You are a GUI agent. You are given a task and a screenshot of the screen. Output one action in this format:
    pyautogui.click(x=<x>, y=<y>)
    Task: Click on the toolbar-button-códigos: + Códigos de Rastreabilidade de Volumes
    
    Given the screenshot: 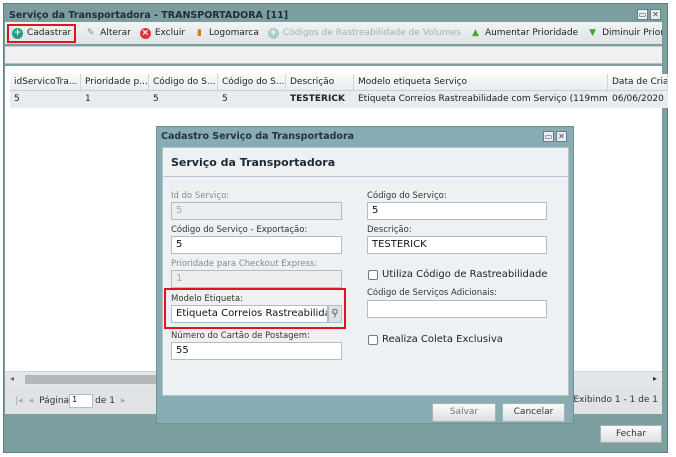 What is the action you would take?
    pyautogui.click(x=364, y=33)
    